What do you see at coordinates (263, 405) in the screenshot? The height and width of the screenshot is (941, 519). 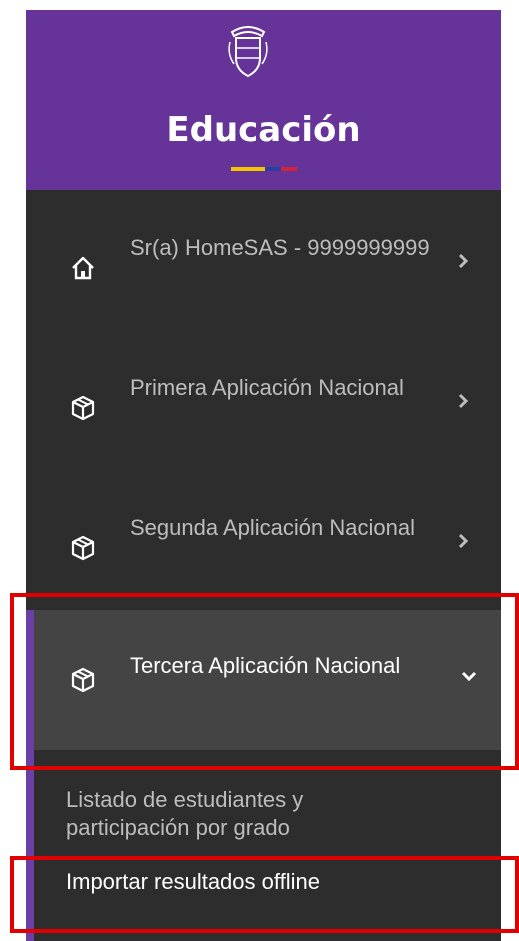 I see `menu-item-primera: Primera Aplicación Nacional` at bounding box center [263, 405].